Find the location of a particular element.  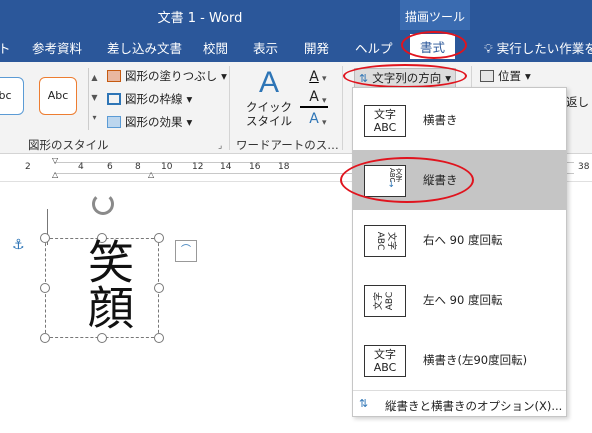

ruler-number: 6 is located at coordinates (110, 167).